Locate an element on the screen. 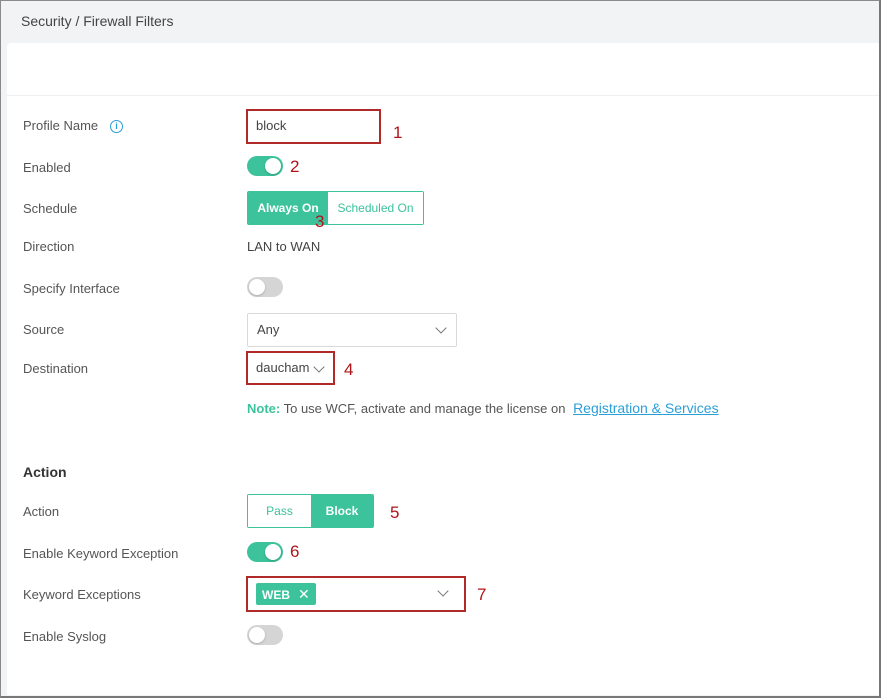 This screenshot has width=881, height=698. annotation-number-6: 6 is located at coordinates (295, 551).